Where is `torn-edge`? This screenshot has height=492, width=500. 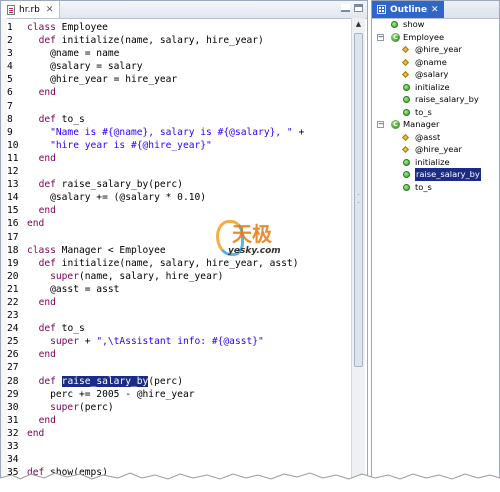
torn-edge is located at coordinates (250, 482).